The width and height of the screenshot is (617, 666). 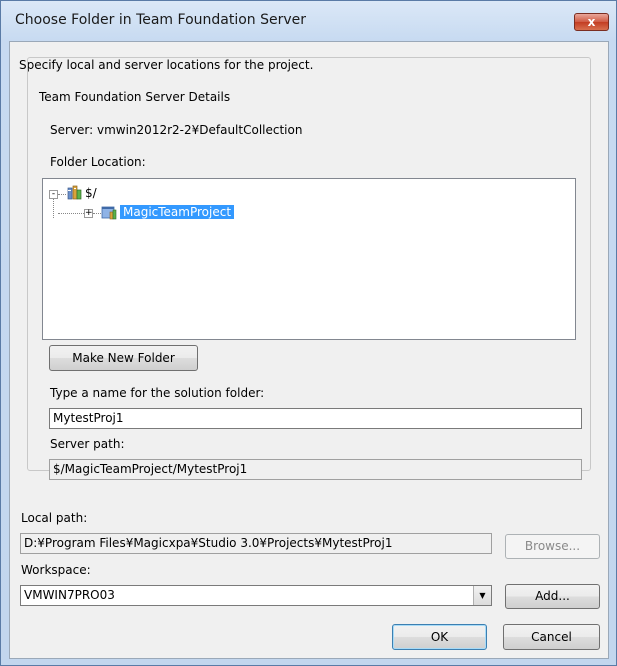 I want to click on server-path-field: $/MagicTeamProject/MytestProj1, so click(x=315, y=469).